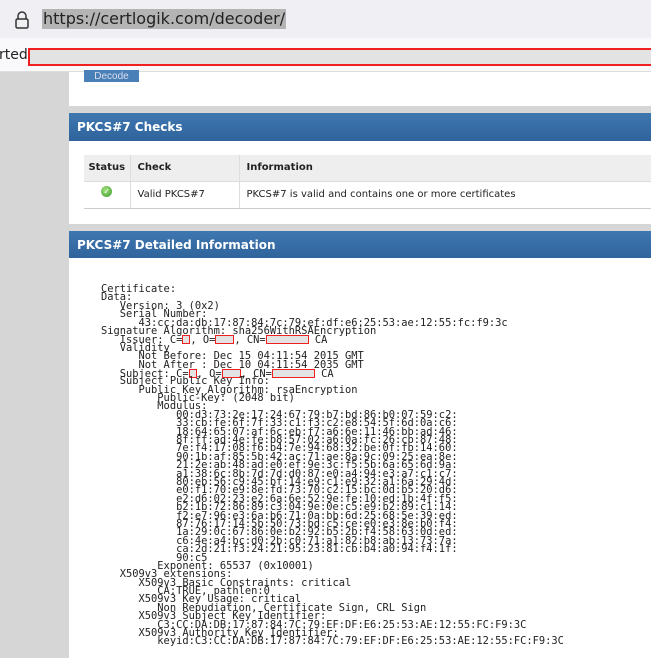 The image size is (651, 658). Describe the element at coordinates (339, 57) in the screenshot. I see `redacted-region` at that location.